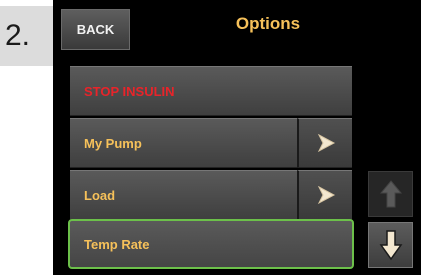 The image size is (421, 275). What do you see at coordinates (129, 91) in the screenshot?
I see `menu-item-label: STOP INSULIN` at bounding box center [129, 91].